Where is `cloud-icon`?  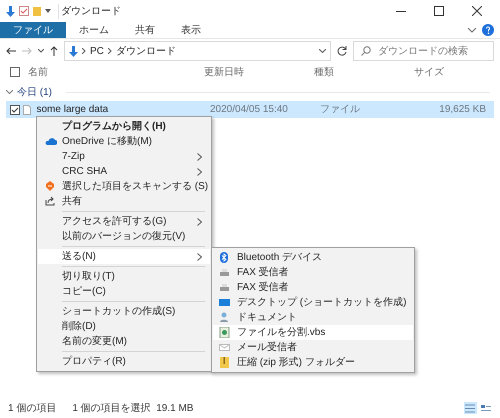 cloud-icon is located at coordinates (51, 141).